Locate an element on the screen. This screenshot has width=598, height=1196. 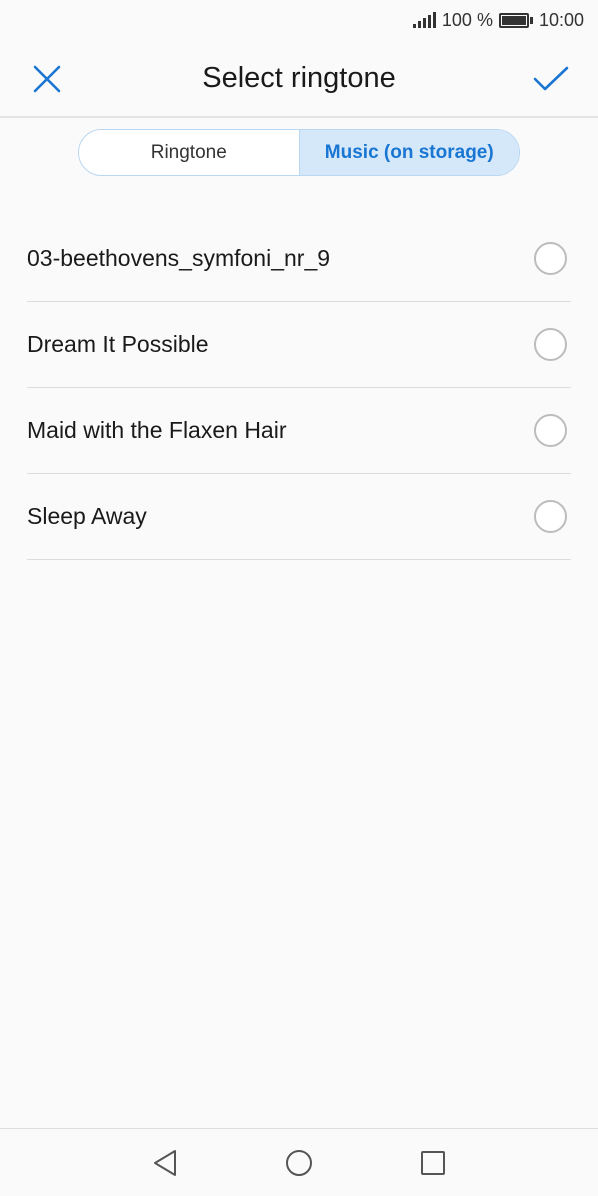
list-item-label: 03-beethovens_symfoni_nr_9 is located at coordinates (179, 258).